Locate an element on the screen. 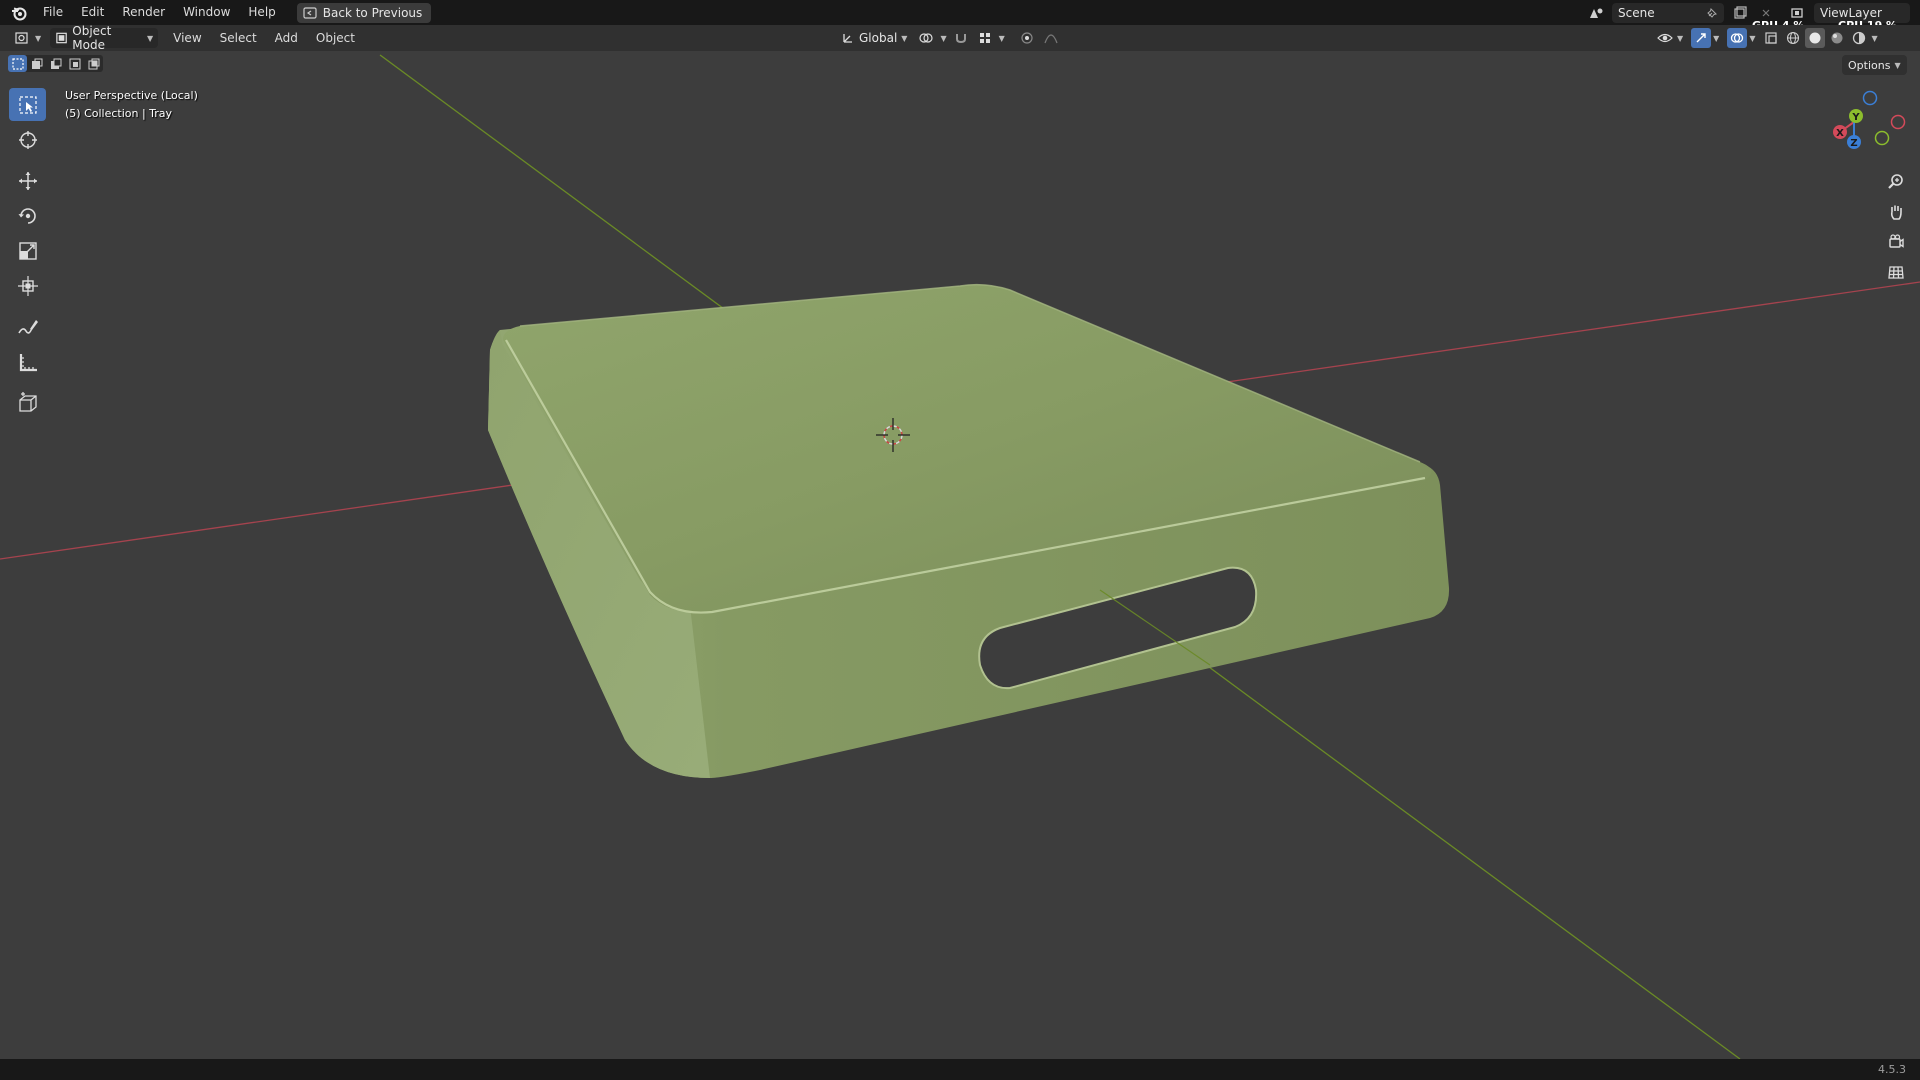 This screenshot has width=1920, height=1080. editor-type-dropdown: ▼ is located at coordinates (28, 38).